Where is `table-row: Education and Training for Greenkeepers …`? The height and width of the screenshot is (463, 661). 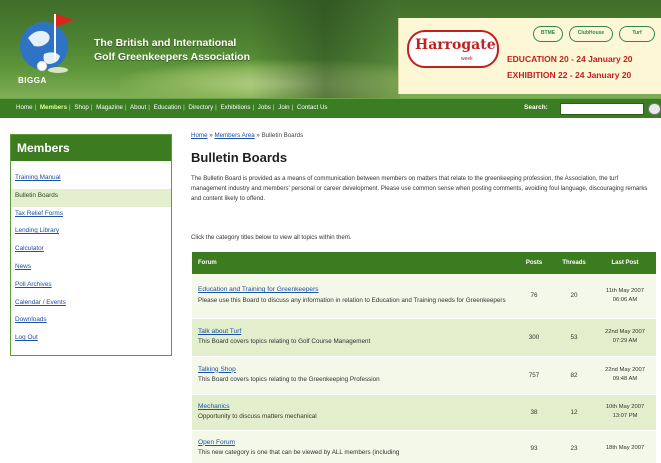
table-row: Education and Training for Greenkeepers … is located at coordinates (424, 296).